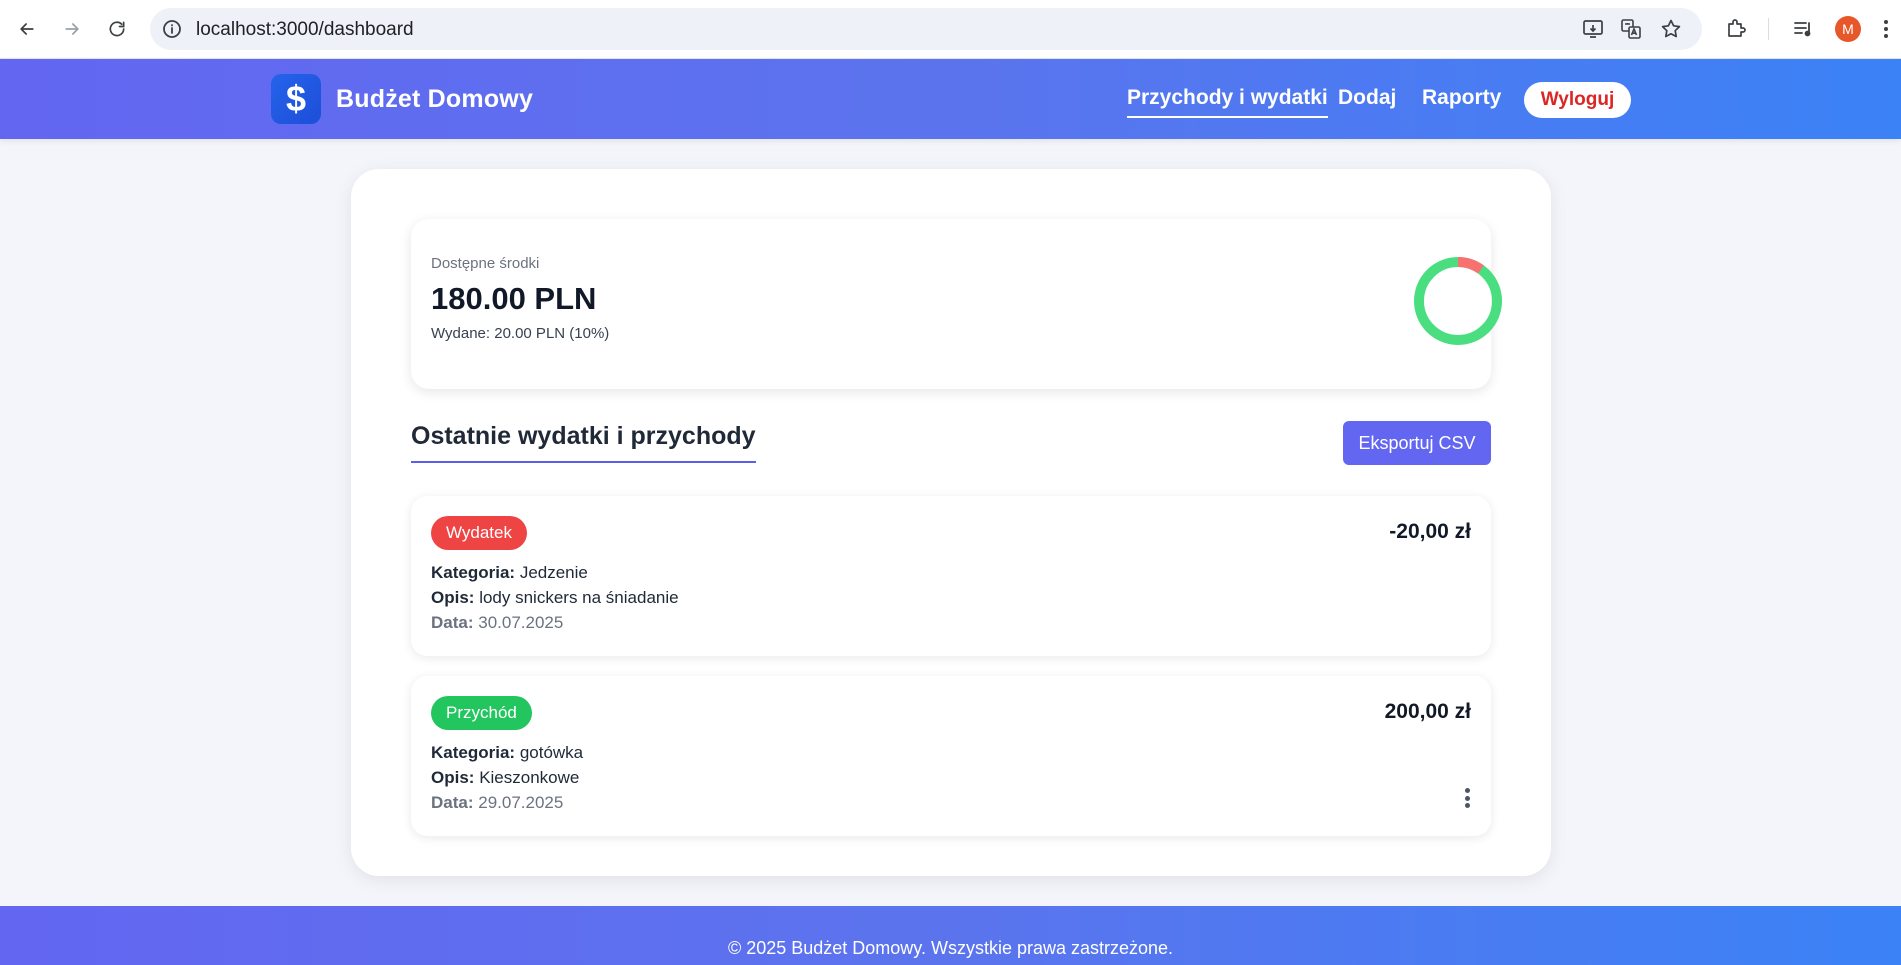 This screenshot has width=1901, height=965. Describe the element at coordinates (529, 777) in the screenshot. I see `description-value: Kieszonkowe` at that location.